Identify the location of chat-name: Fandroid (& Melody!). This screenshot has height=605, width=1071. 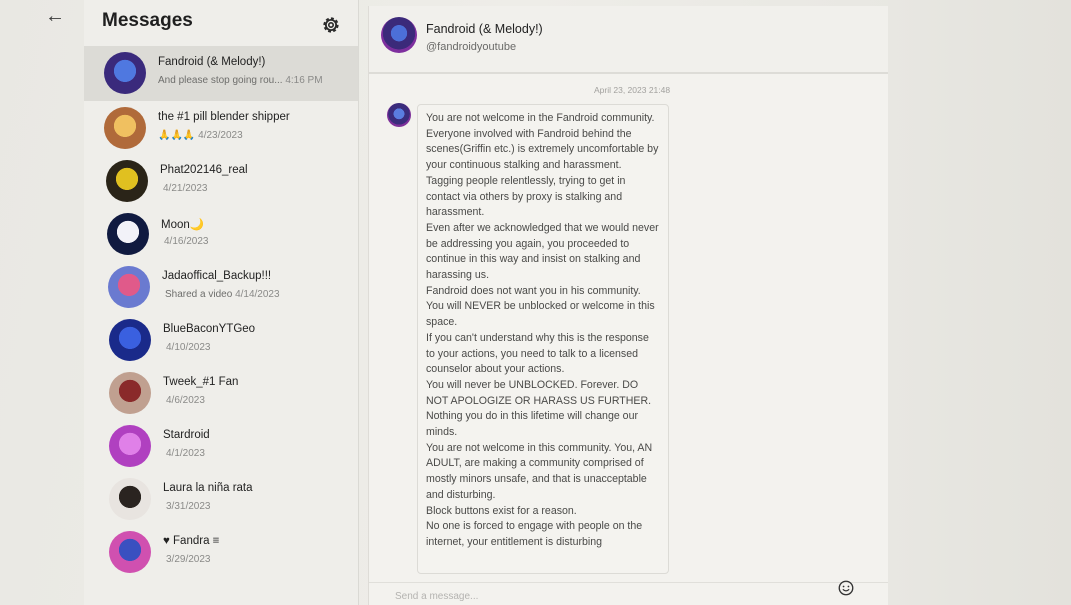
(484, 29).